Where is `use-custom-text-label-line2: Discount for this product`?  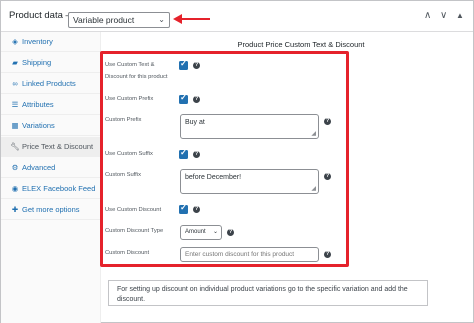 use-custom-text-label-line2: Discount for this product is located at coordinates (136, 77).